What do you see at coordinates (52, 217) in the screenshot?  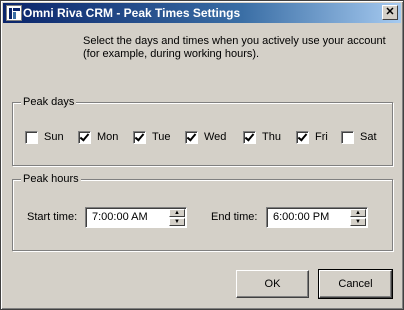 I see `start-time-label: Start time:` at bounding box center [52, 217].